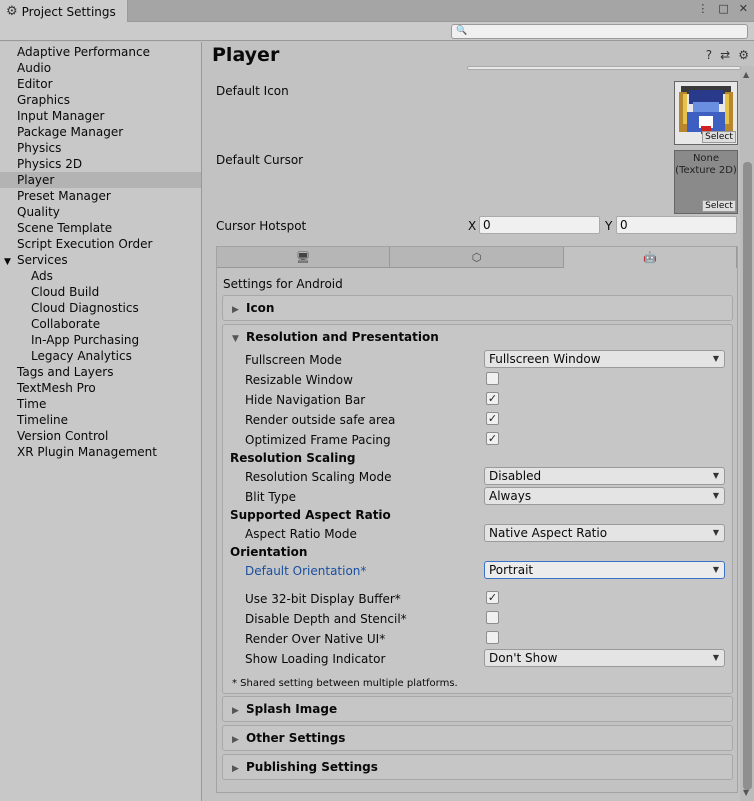 This screenshot has width=754, height=801. Describe the element at coordinates (252, 91) in the screenshot. I see `default-icon-label: Default Icon` at that location.